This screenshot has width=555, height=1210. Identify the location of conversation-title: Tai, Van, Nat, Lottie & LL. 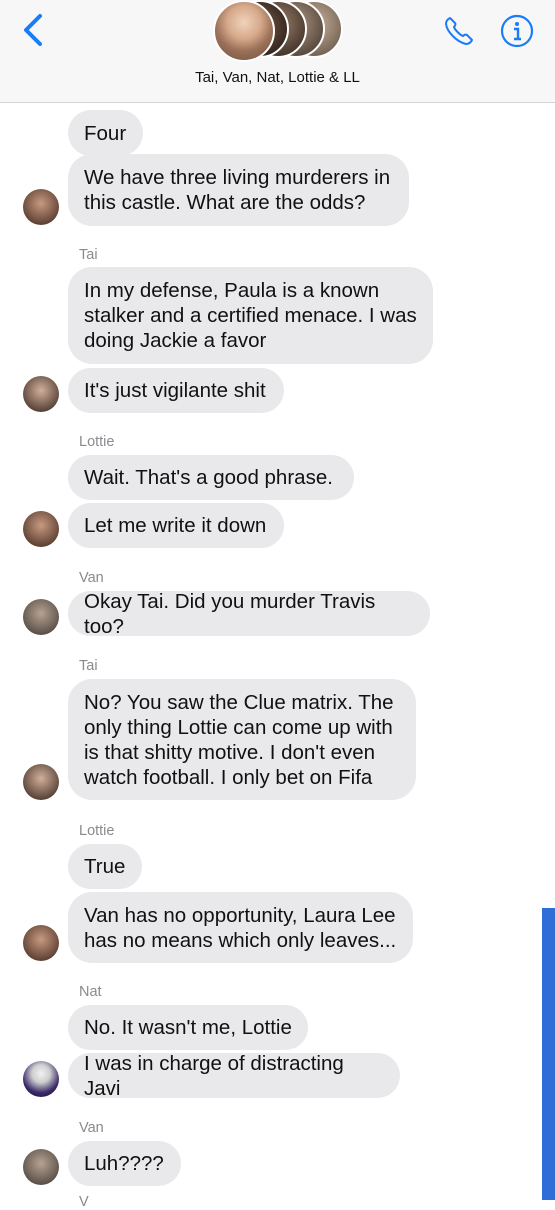
(277, 77).